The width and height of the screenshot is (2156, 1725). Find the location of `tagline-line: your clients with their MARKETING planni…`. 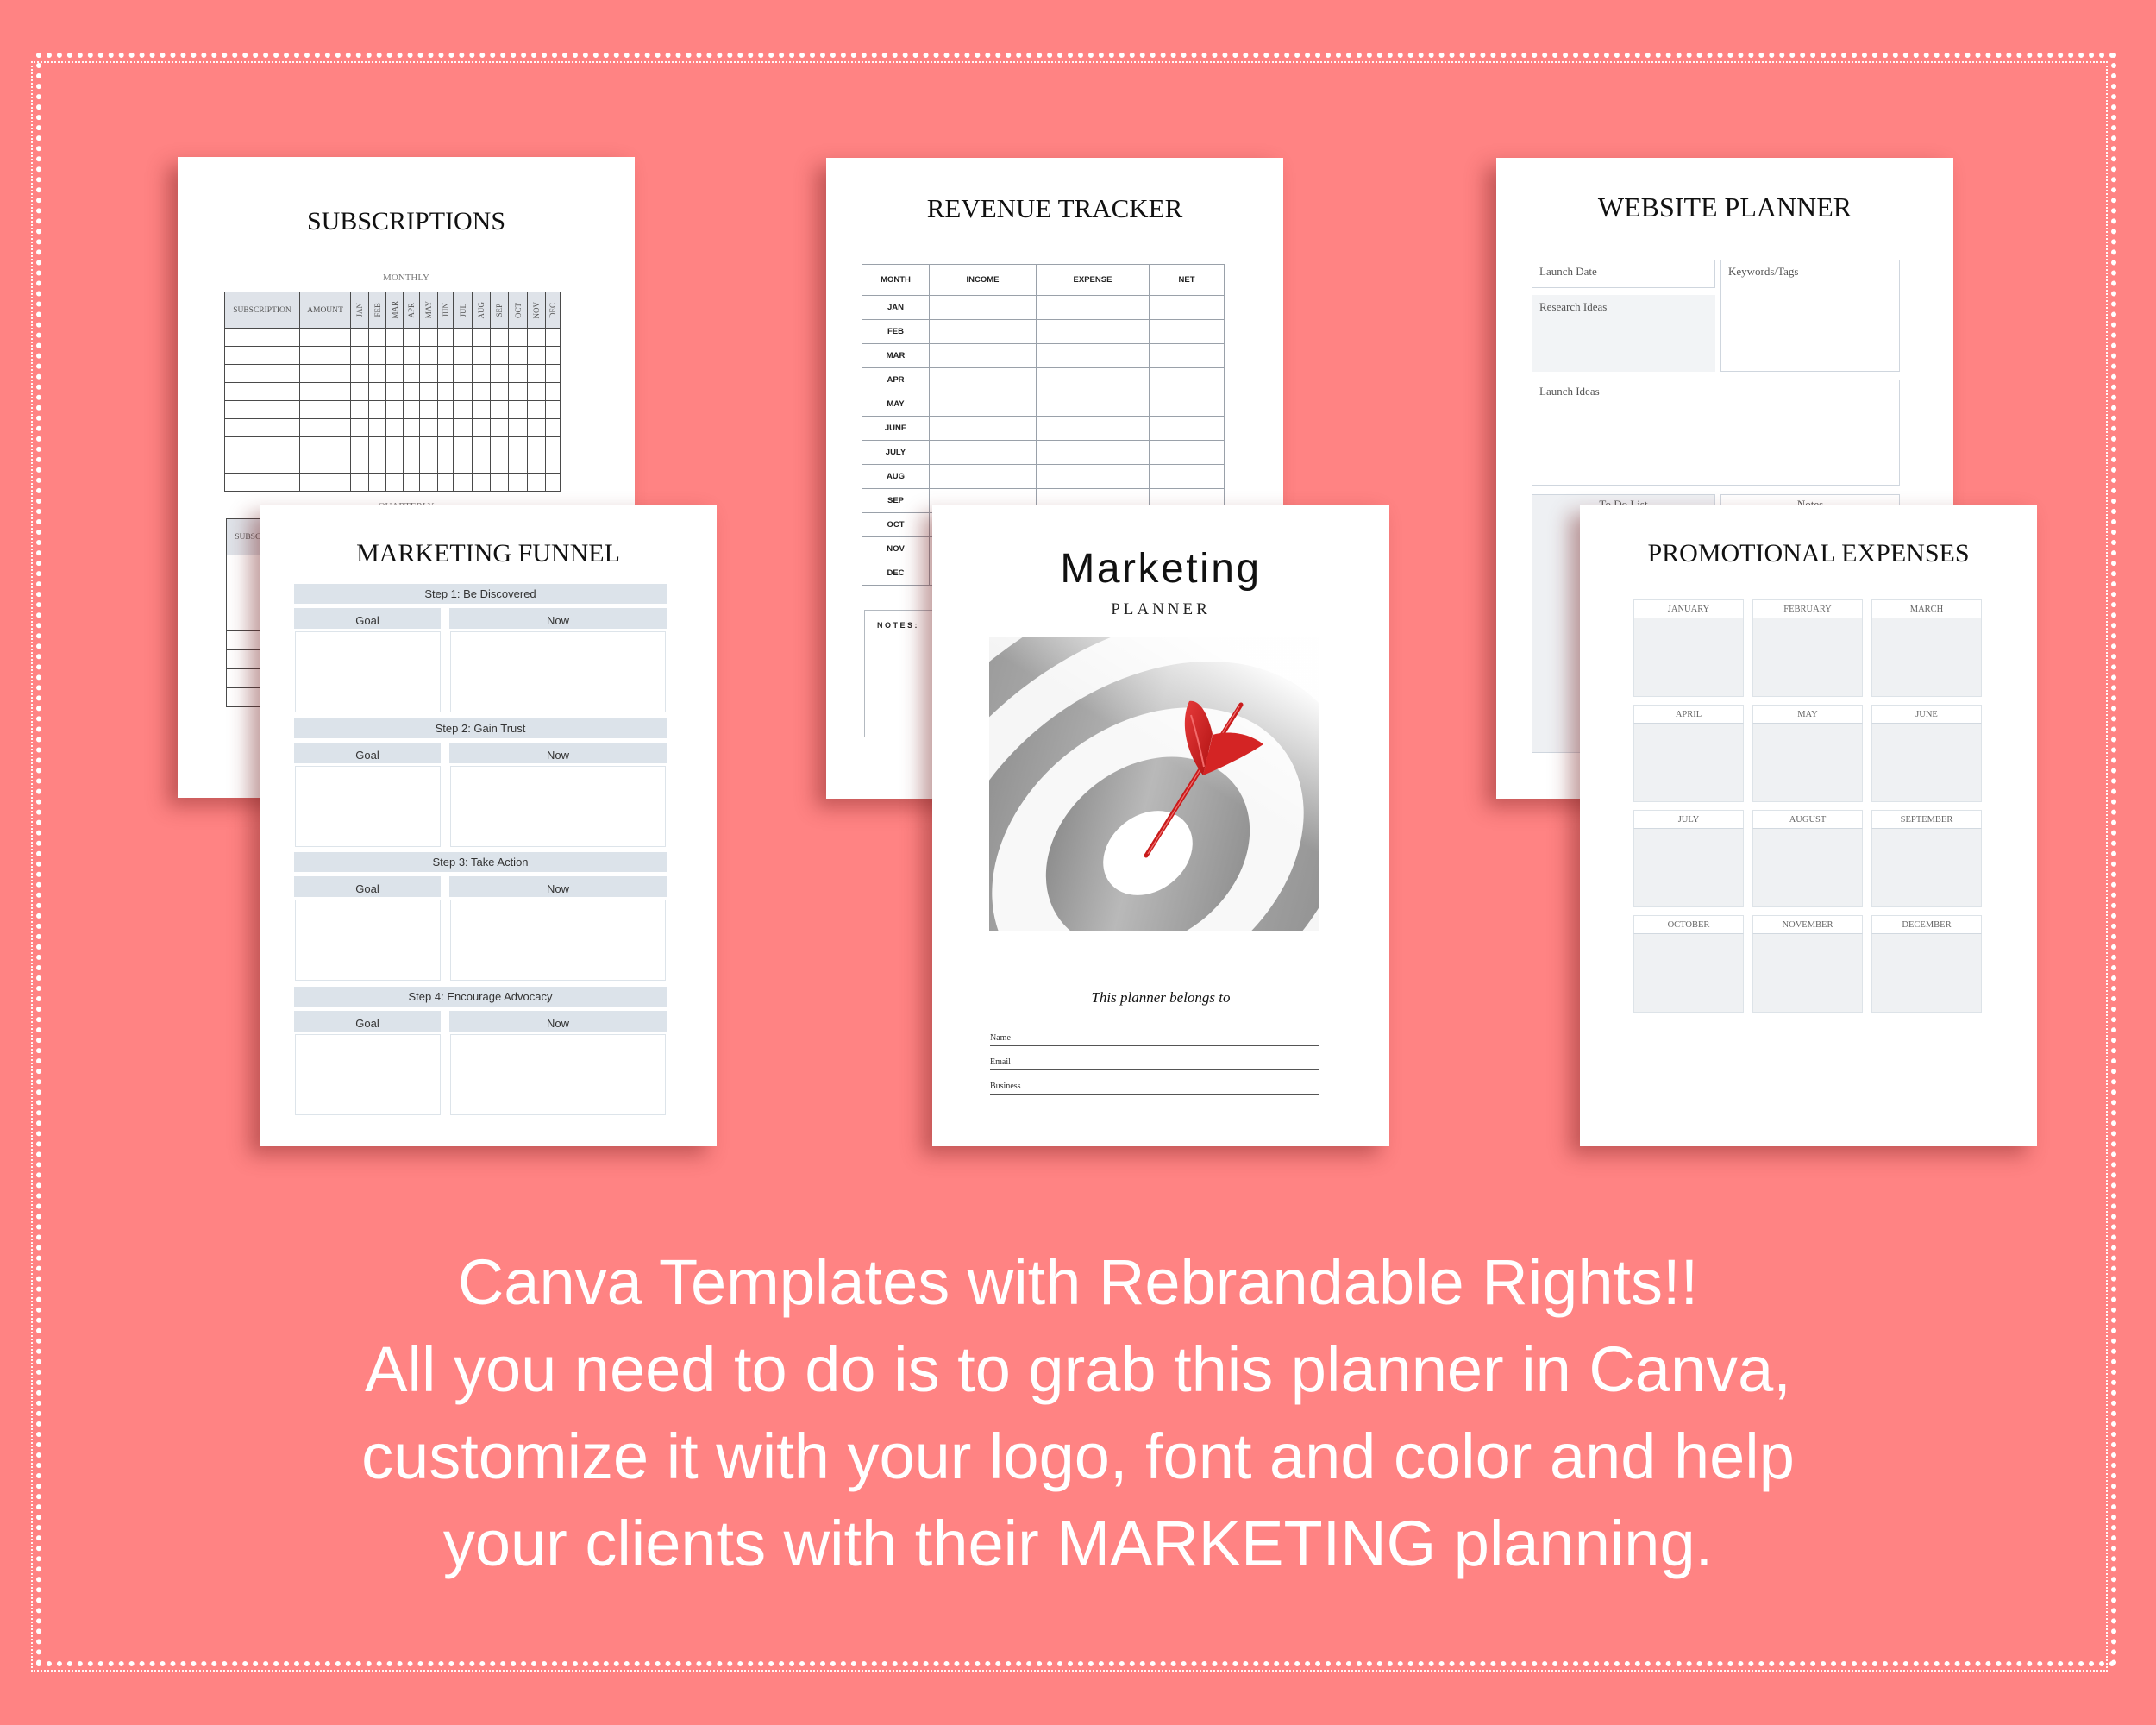

tagline-line: your clients with their MARKETING planni… is located at coordinates (1078, 1544).